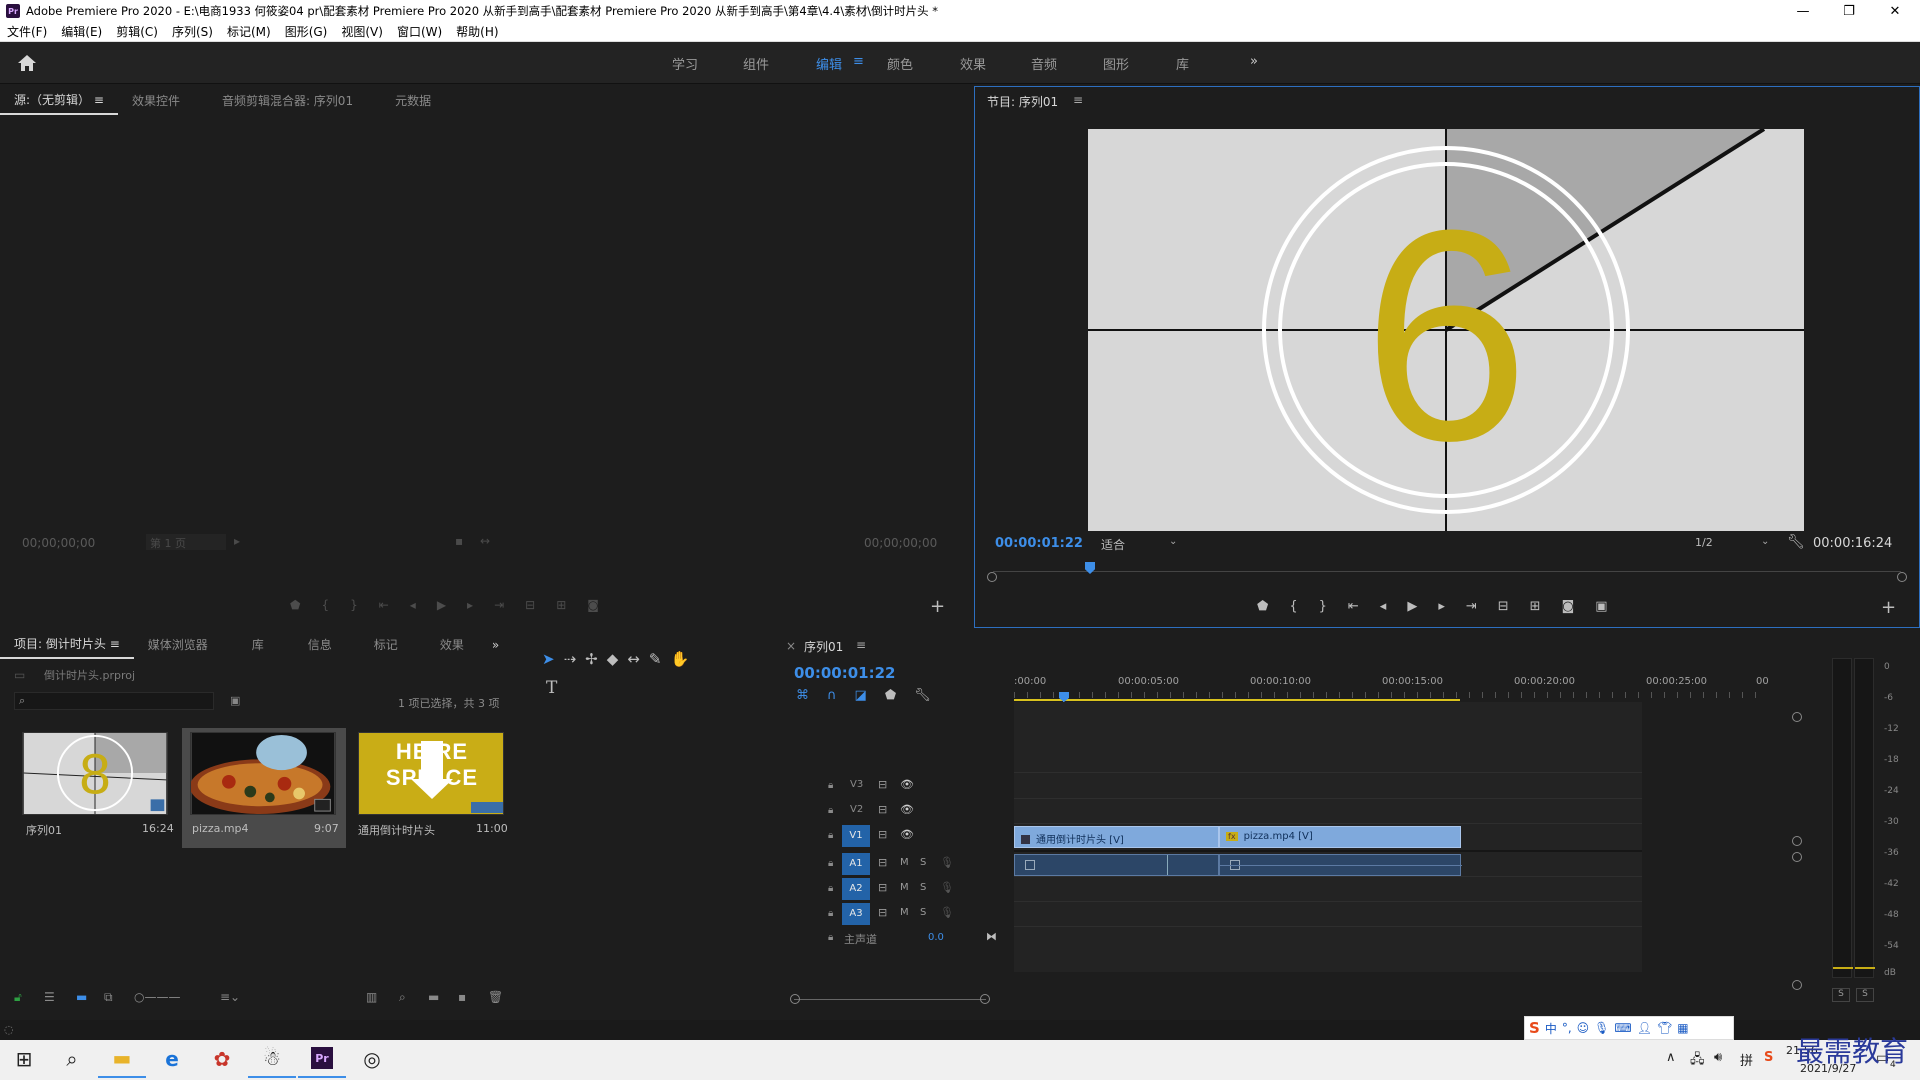  I want to click on pen-tool-icon: ✎, so click(655, 659).